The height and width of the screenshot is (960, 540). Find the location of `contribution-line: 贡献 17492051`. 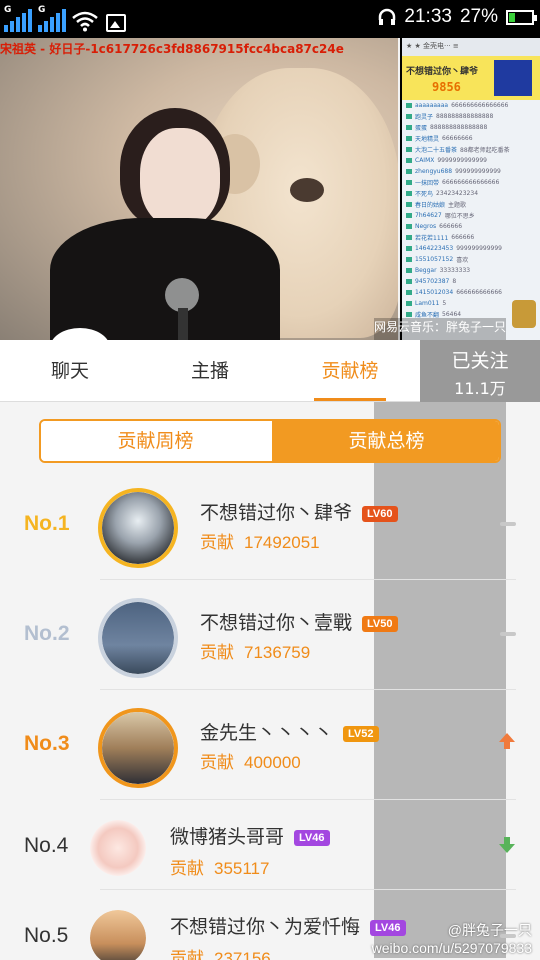

contribution-line: 贡献 17492051 is located at coordinates (260, 540).